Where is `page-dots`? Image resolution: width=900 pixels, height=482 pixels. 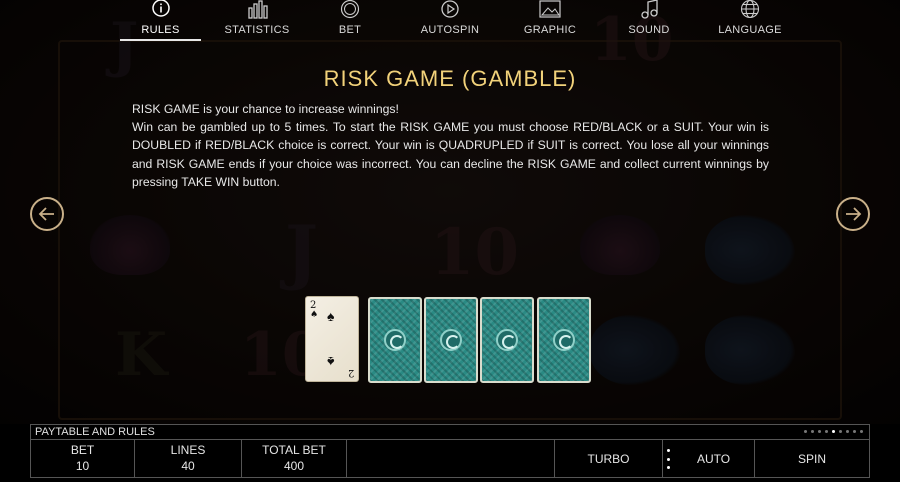
page-dots is located at coordinates (833, 431).